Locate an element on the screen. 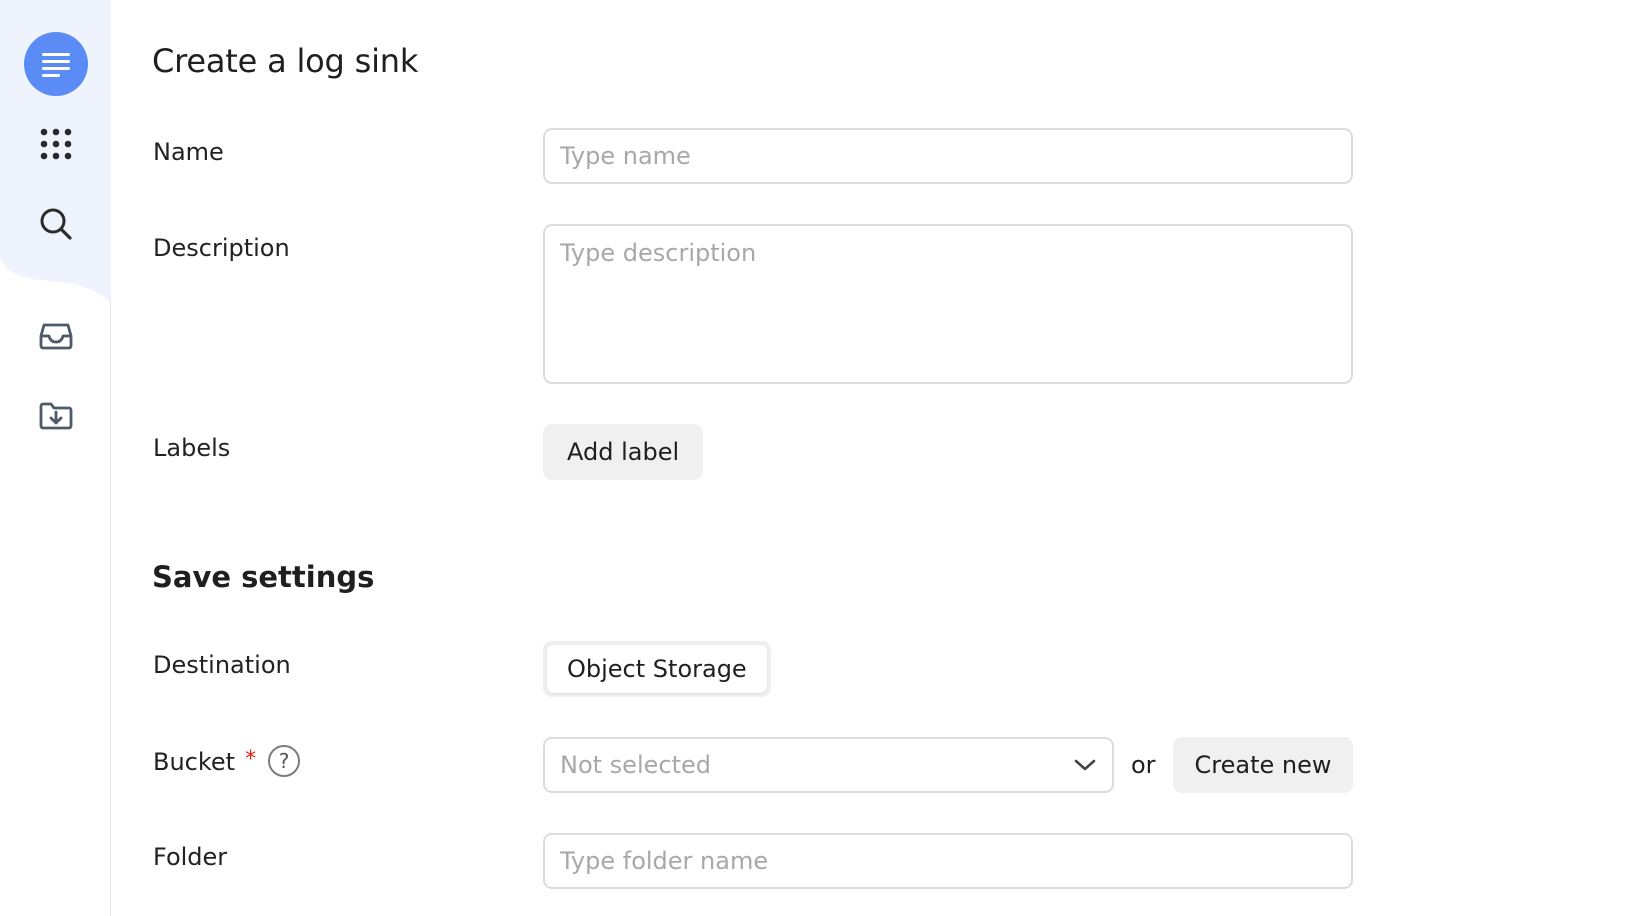  sidebar-item-logs is located at coordinates (56, 64).